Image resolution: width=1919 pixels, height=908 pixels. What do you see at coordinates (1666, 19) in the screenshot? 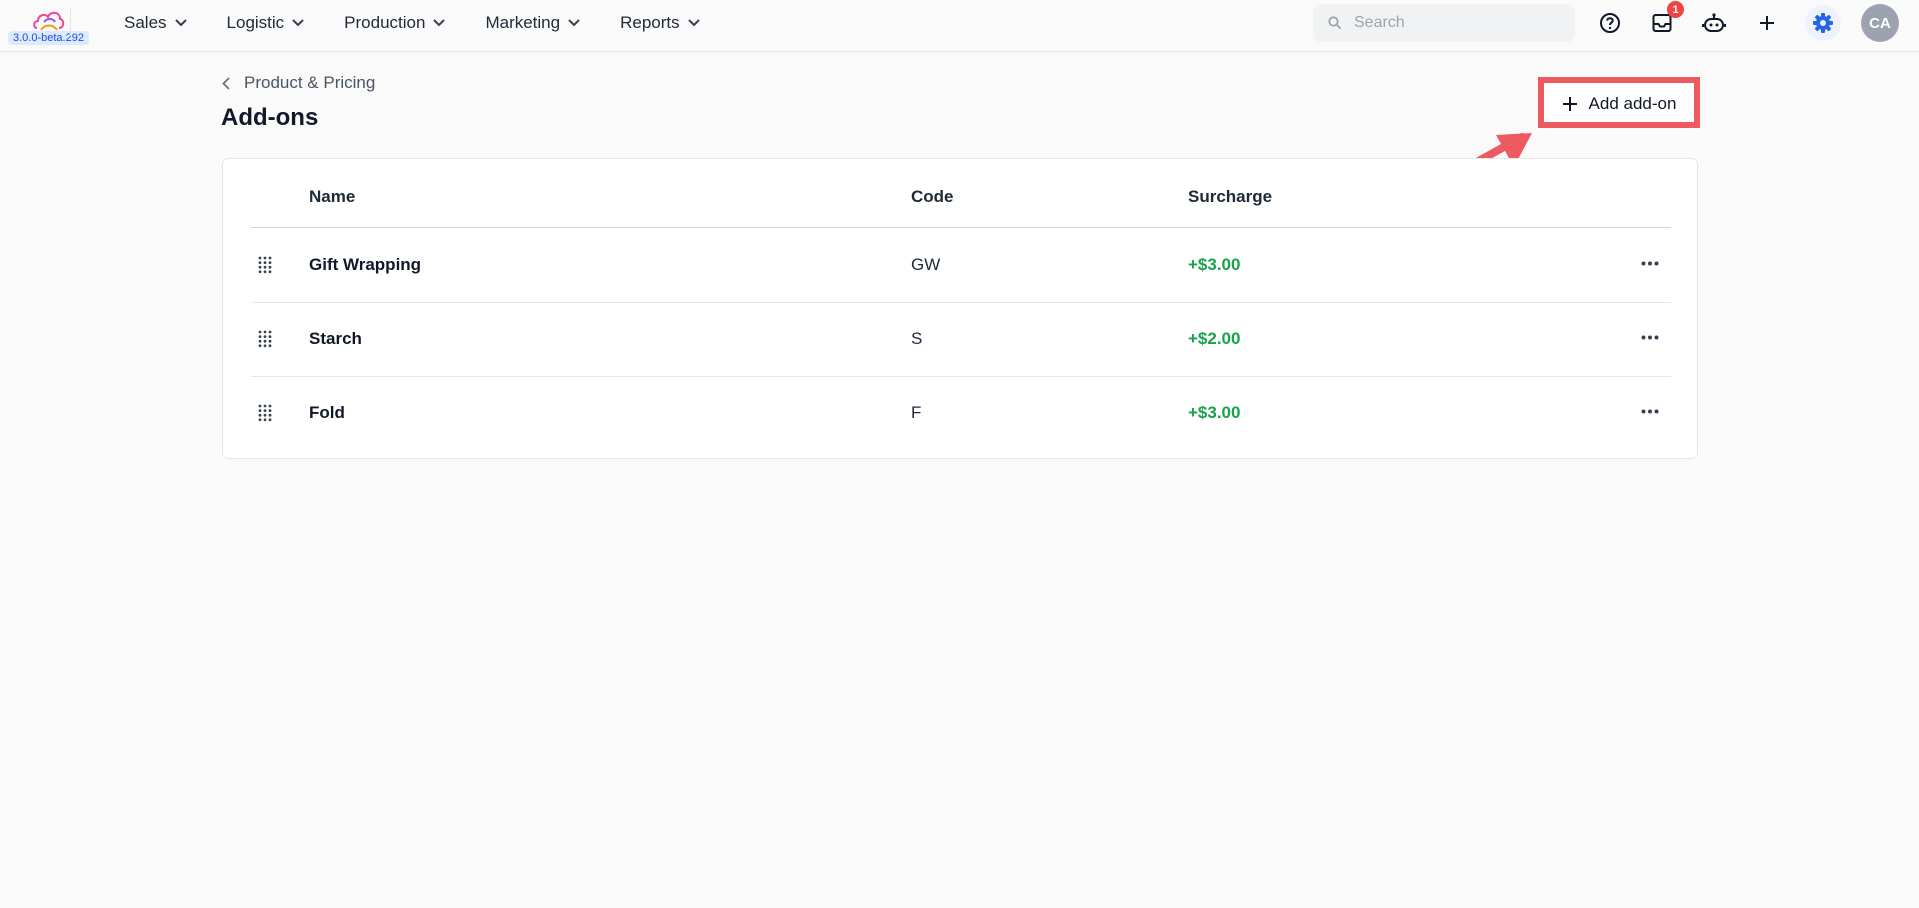
I see `inbox-button: 1` at bounding box center [1666, 19].